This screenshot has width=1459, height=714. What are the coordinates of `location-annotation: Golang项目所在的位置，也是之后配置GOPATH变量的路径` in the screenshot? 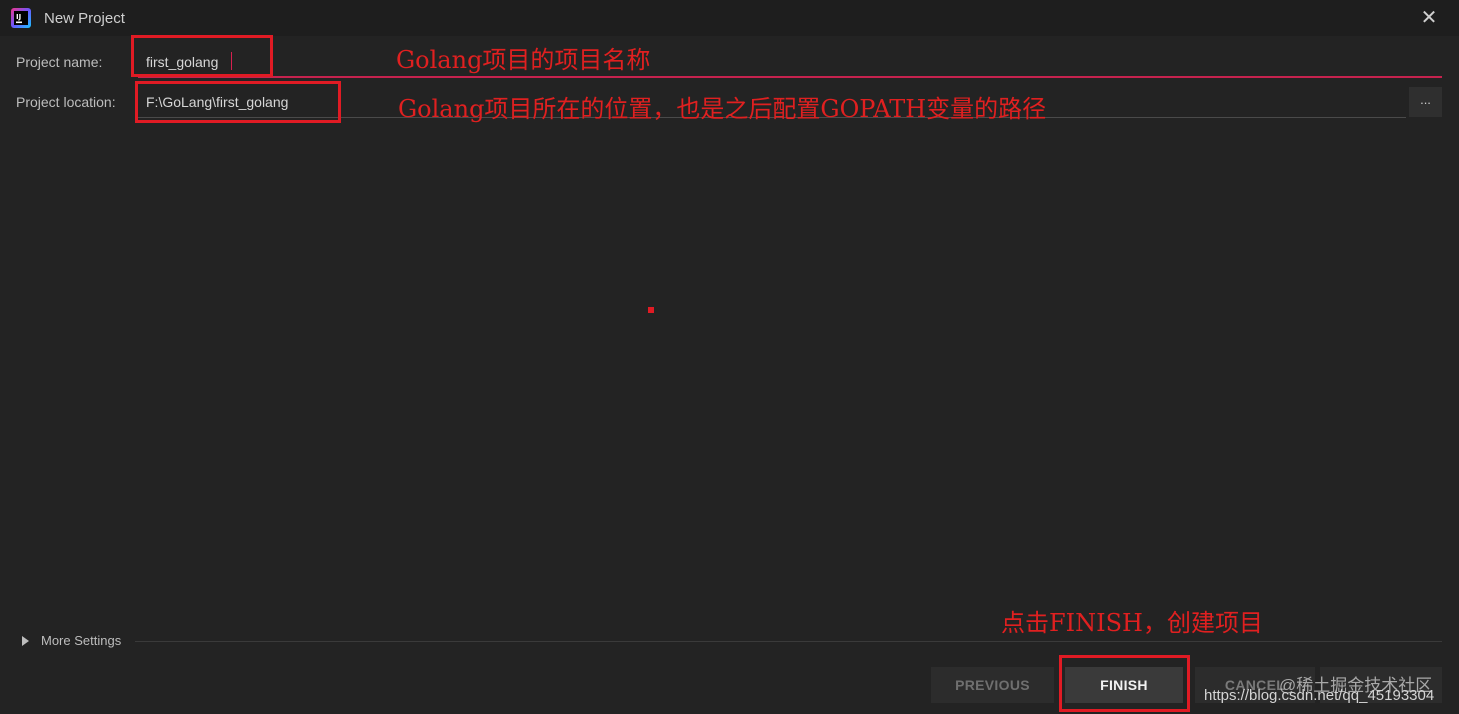 It's located at (722, 109).